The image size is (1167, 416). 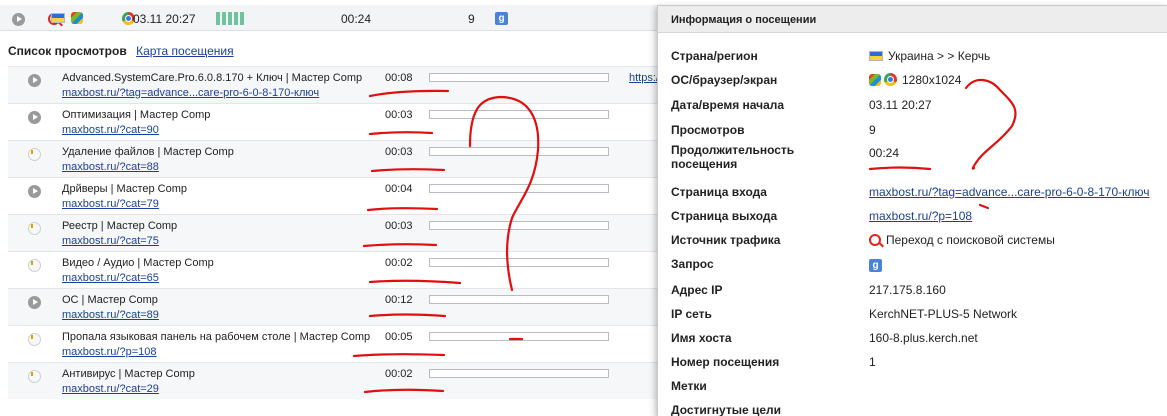 What do you see at coordinates (67, 51) in the screenshot?
I see `tab-views-list: Список просмотров` at bounding box center [67, 51].